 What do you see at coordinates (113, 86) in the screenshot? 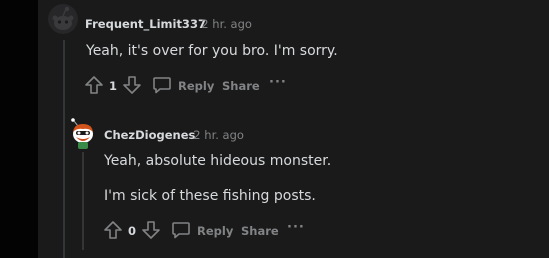
I see `vote-count: 1` at bounding box center [113, 86].